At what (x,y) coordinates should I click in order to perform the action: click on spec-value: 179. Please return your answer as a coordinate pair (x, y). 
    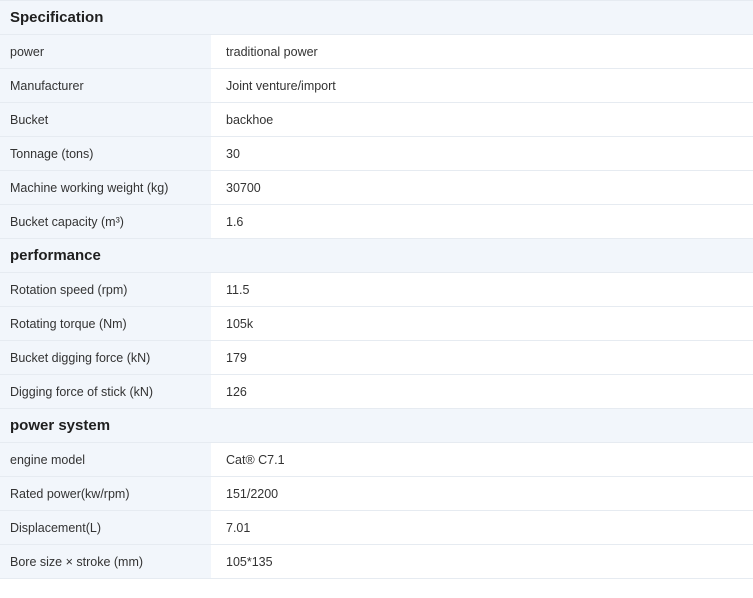
    Looking at the image, I should click on (482, 357).